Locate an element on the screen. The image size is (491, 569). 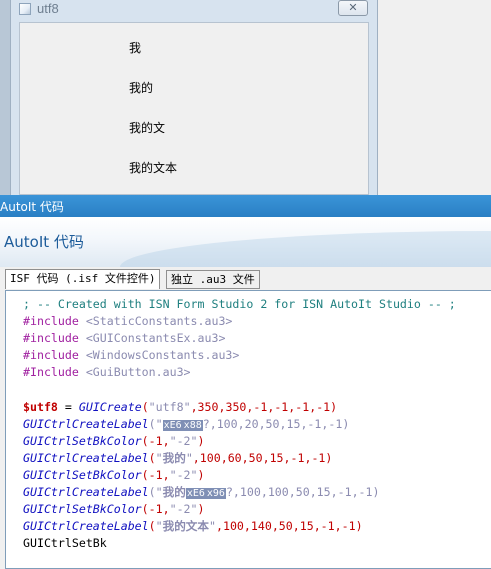
code-token: <StaticConstants.au3> is located at coordinates (159, 321).